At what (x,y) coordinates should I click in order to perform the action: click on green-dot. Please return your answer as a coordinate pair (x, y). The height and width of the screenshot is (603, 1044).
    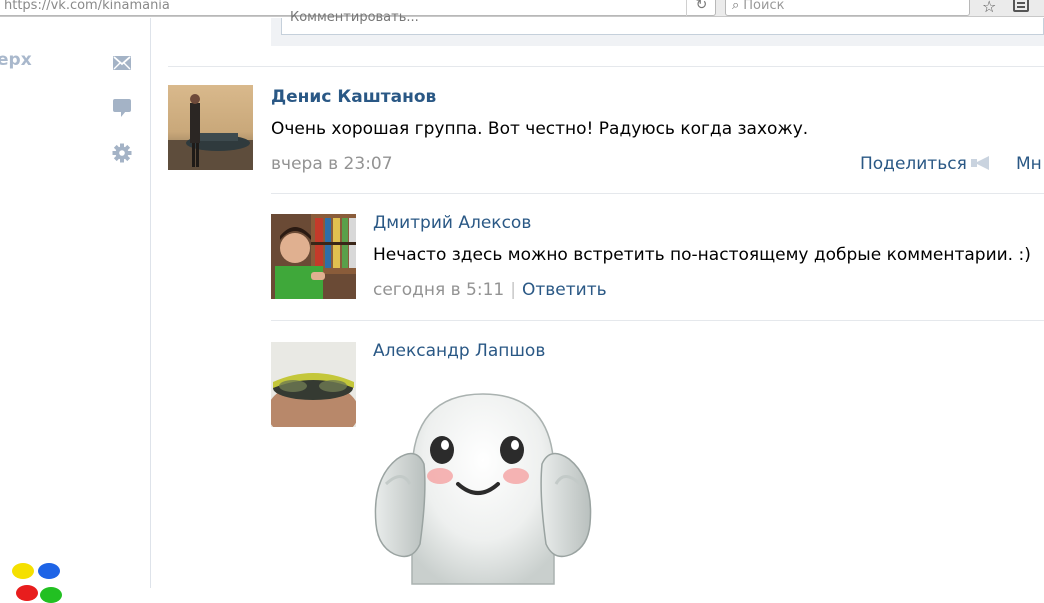
    Looking at the image, I should click on (51, 595).